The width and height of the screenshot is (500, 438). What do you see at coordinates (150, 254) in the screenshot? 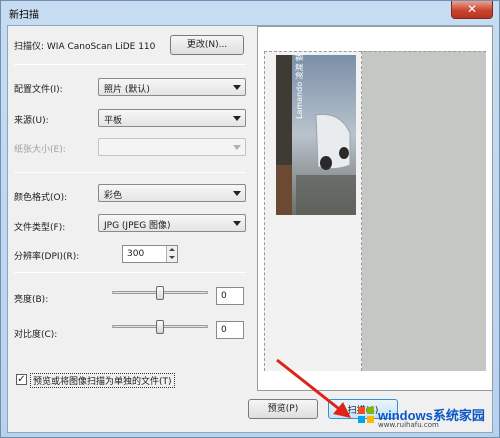
I see `resolution-spinner: 300` at bounding box center [150, 254].